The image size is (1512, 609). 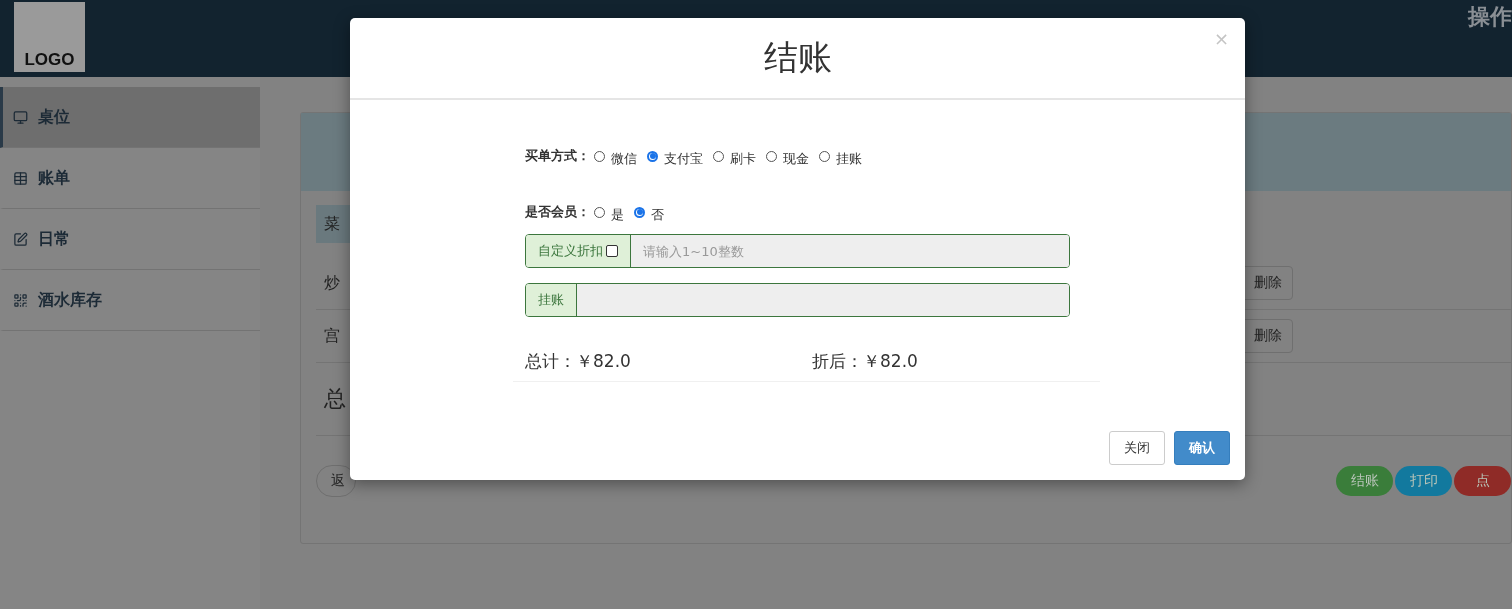 What do you see at coordinates (840, 156) in the screenshot?
I see `radio-option: 挂账` at bounding box center [840, 156].